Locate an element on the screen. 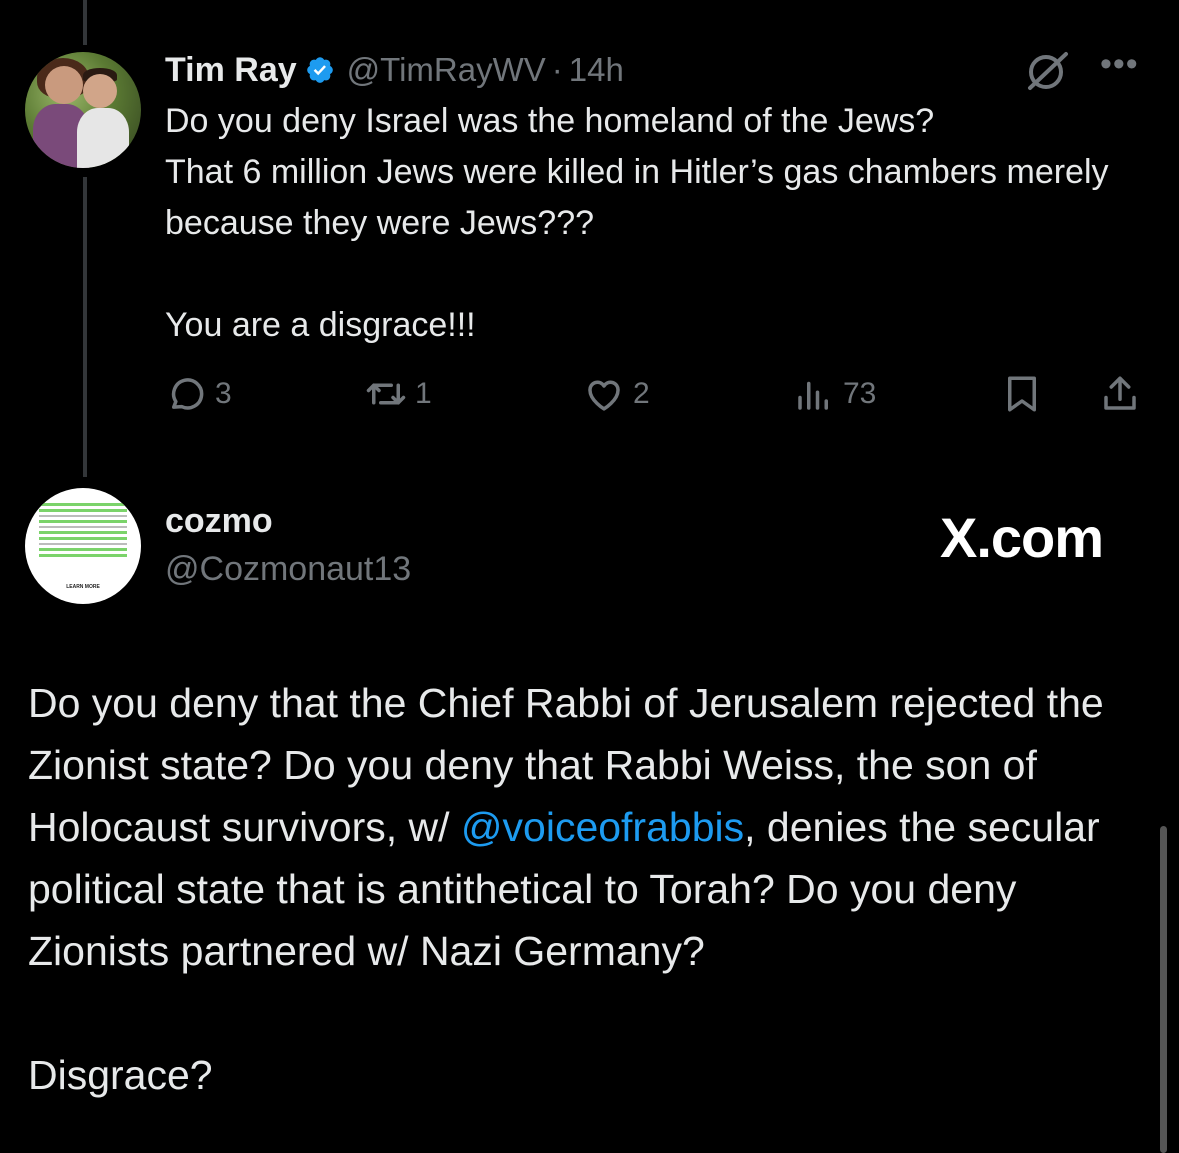  tweet-header: Tim Ray @TimRayWV · 14h is located at coordinates (394, 70).